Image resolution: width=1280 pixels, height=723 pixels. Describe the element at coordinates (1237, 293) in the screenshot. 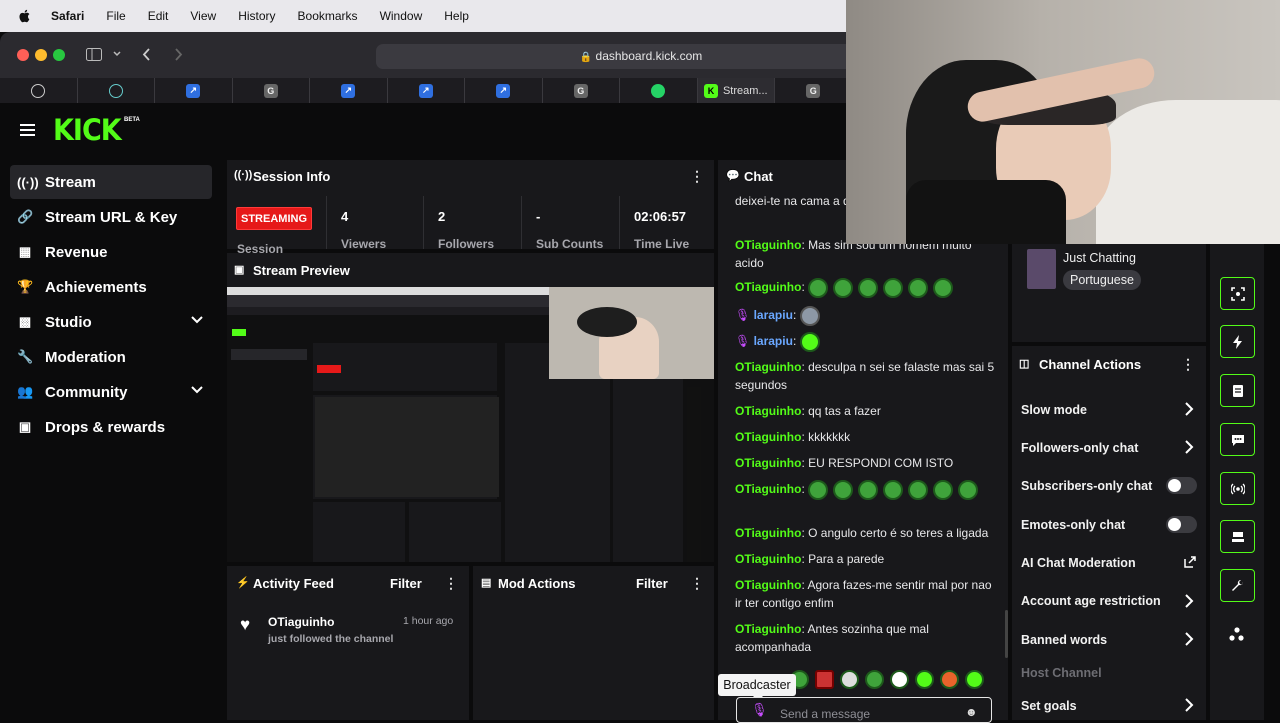

I see `screenshot-button` at that location.